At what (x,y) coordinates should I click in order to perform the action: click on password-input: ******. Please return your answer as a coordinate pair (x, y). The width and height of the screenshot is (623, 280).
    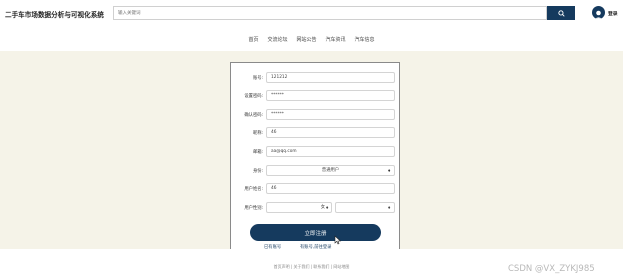
    Looking at the image, I should click on (330, 95).